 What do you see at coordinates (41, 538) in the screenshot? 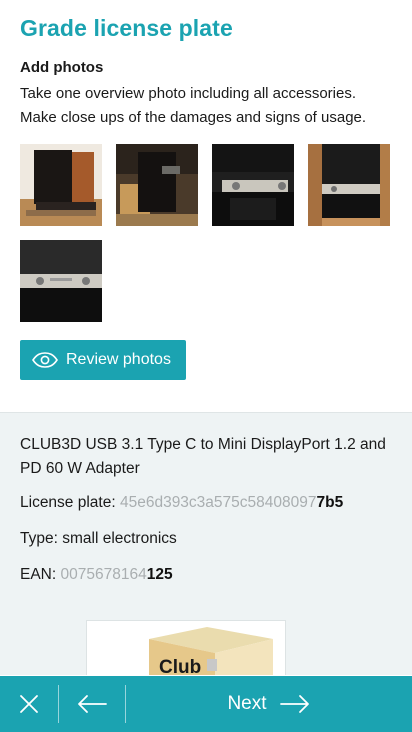
I see `type-label: Type:` at bounding box center [41, 538].